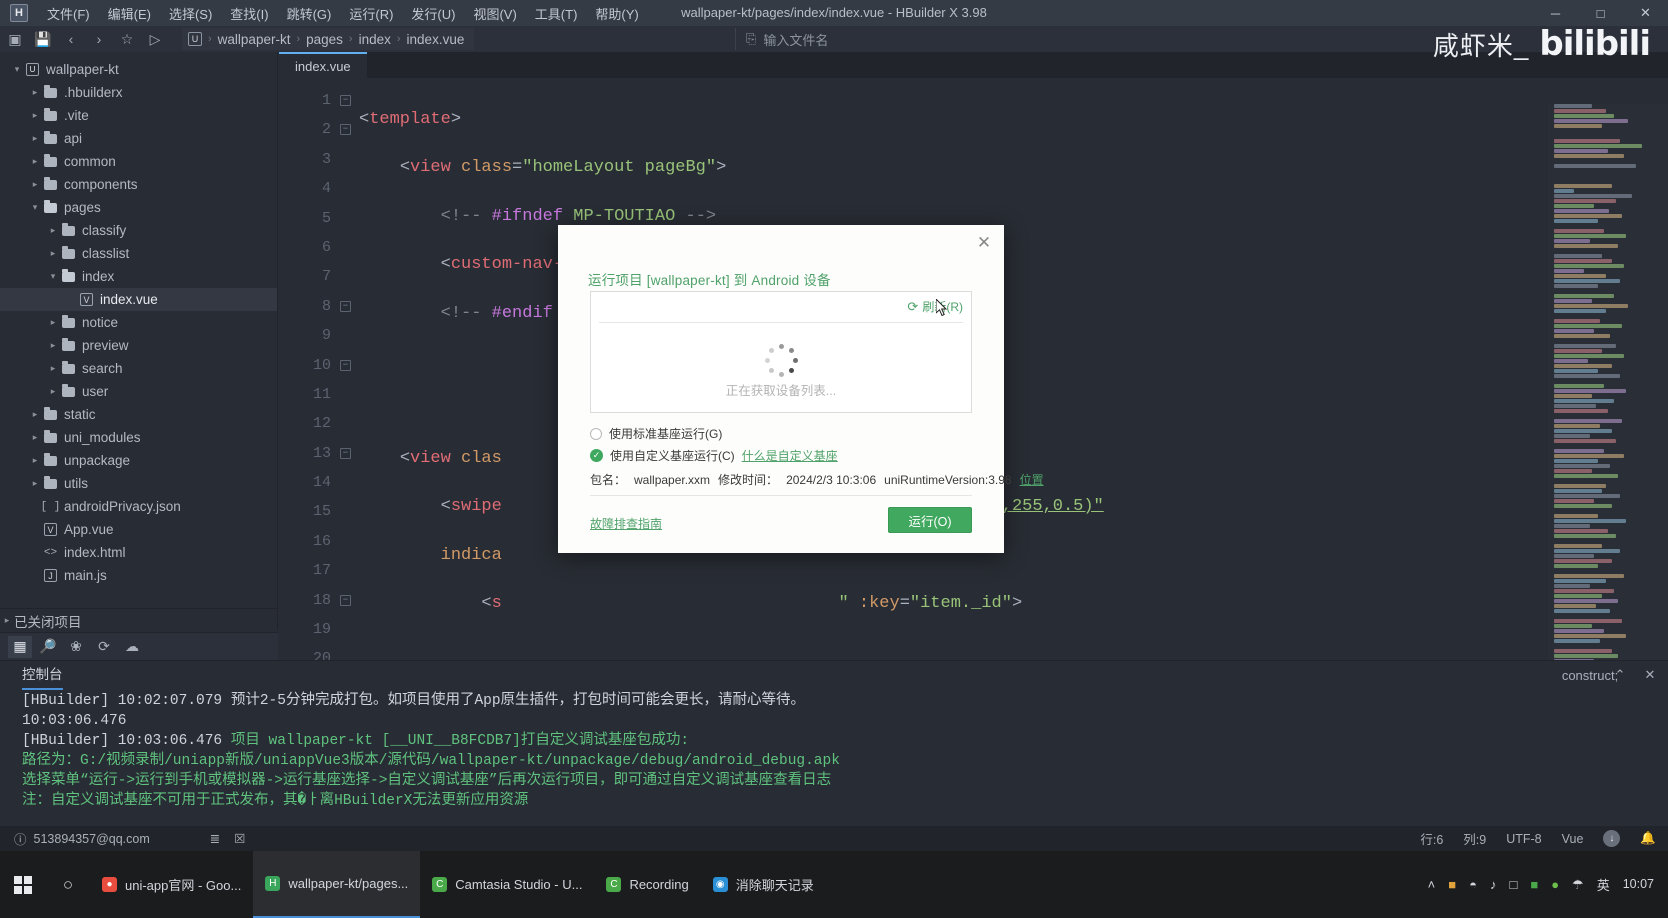  I want to click on cloud-icon: ☁, so click(132, 647).